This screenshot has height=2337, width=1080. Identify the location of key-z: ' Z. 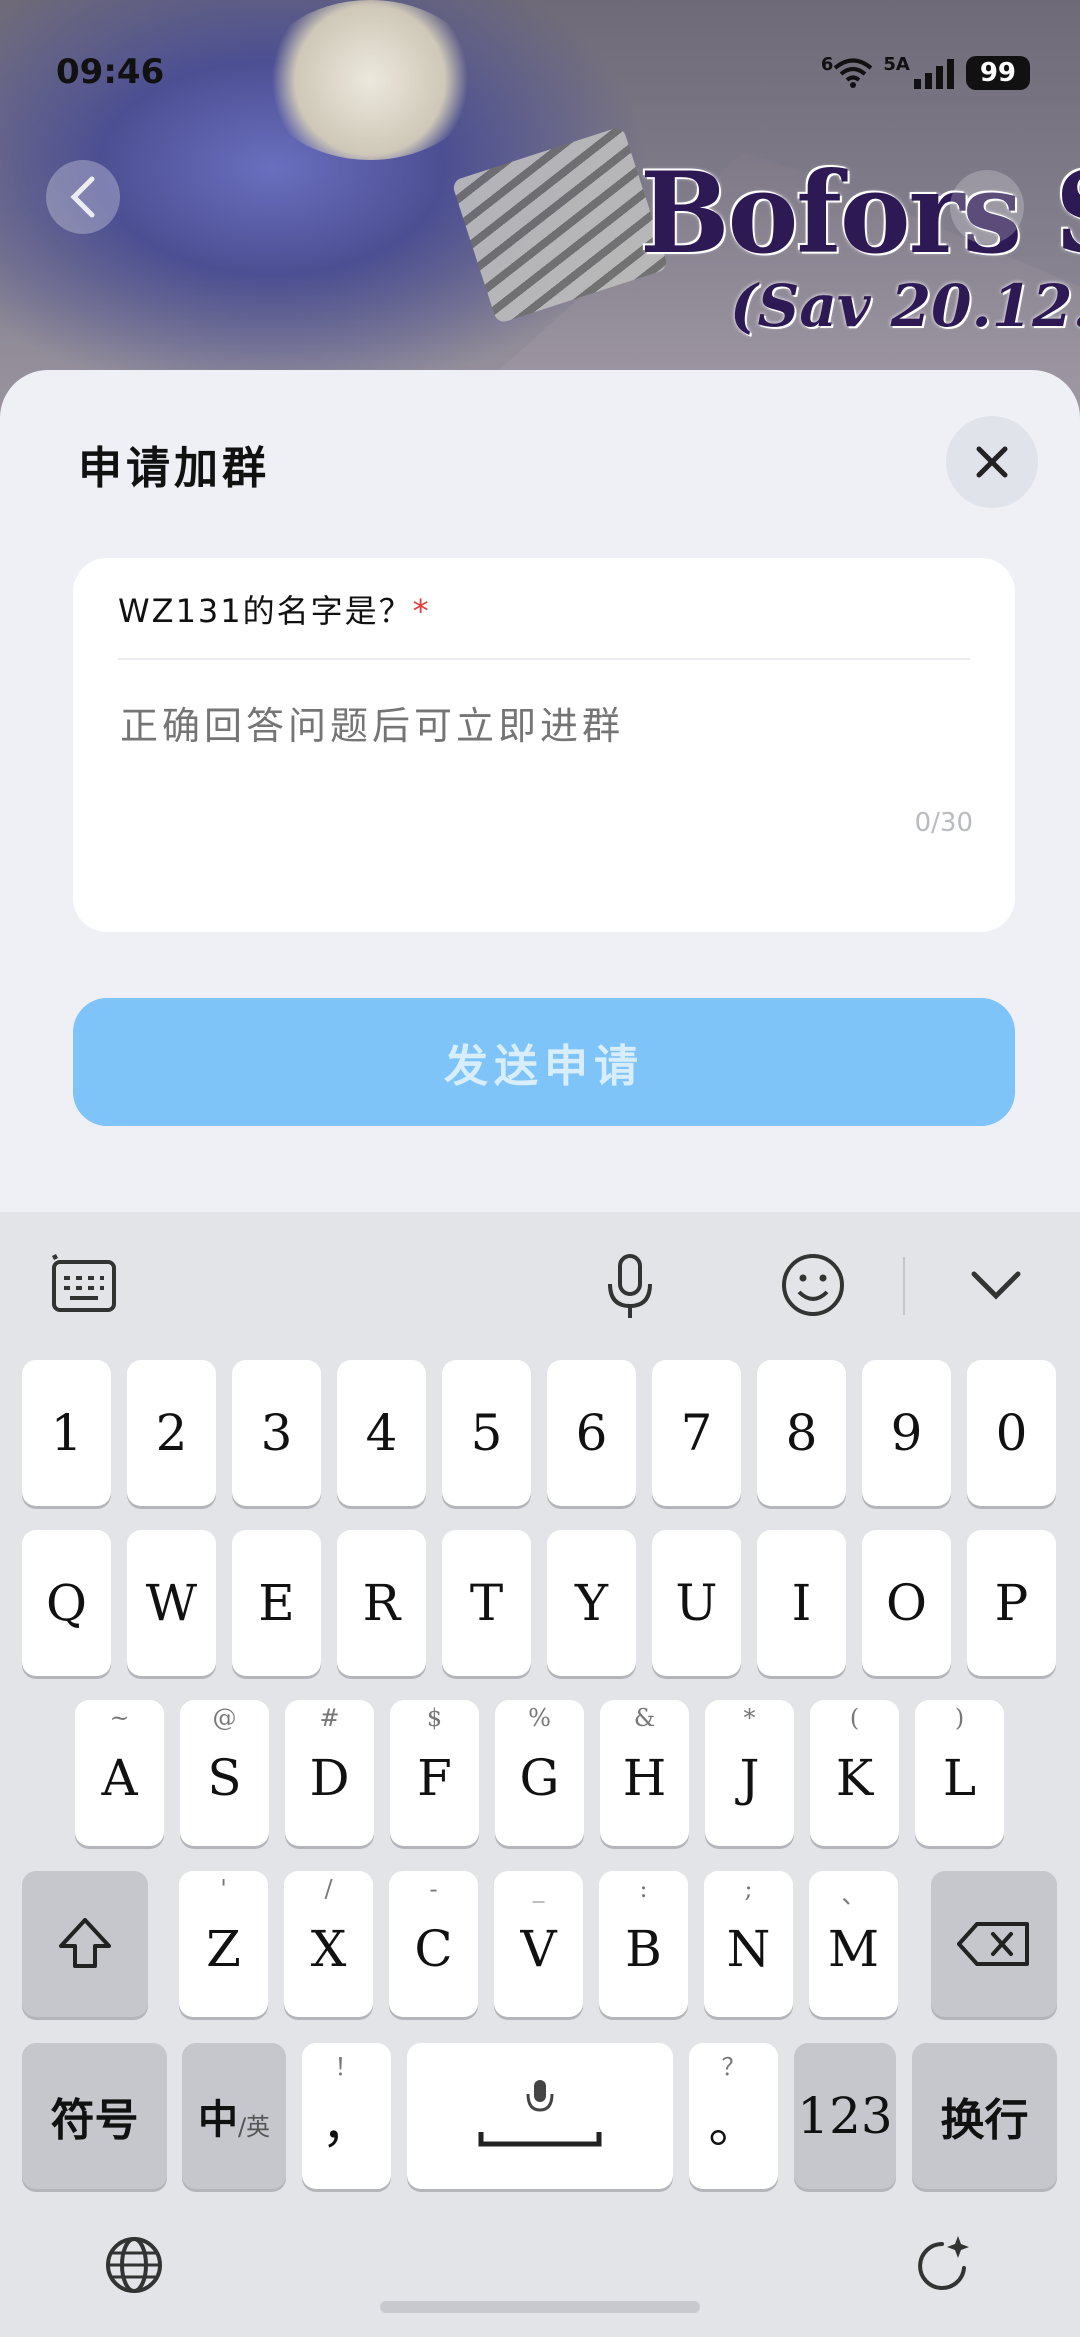
(223, 1944).